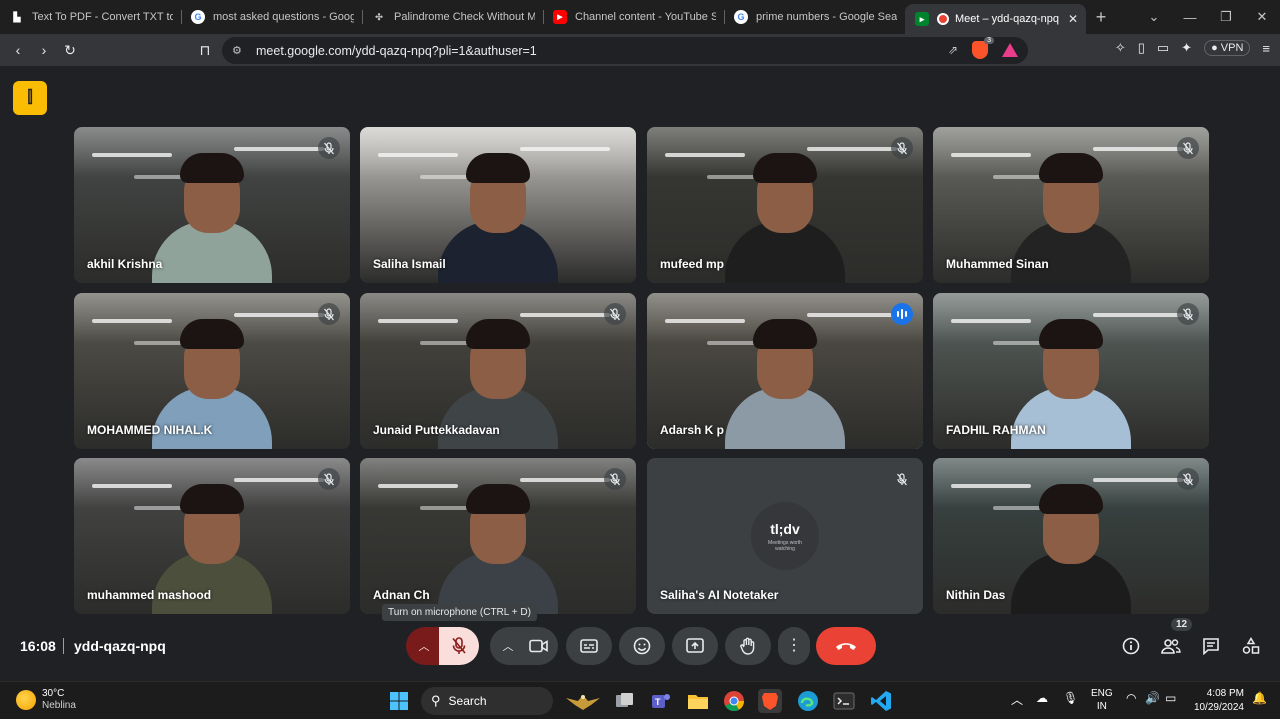  I want to click on search-icon: ⚲, so click(436, 700).